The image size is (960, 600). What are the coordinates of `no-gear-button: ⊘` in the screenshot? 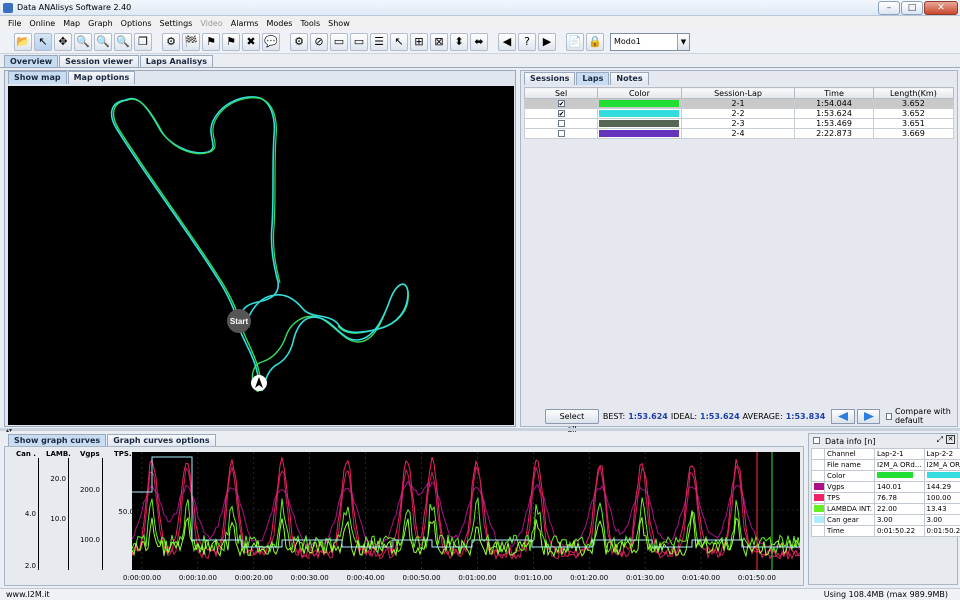 It's located at (319, 41).